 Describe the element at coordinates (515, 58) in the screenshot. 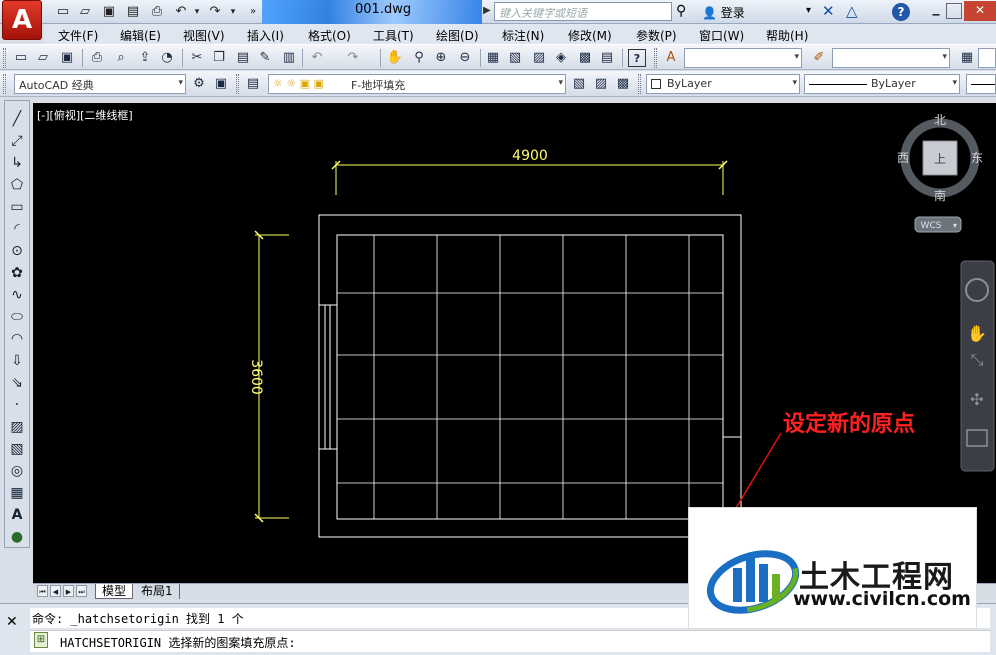

I see `design-center-icon: ▧` at that location.